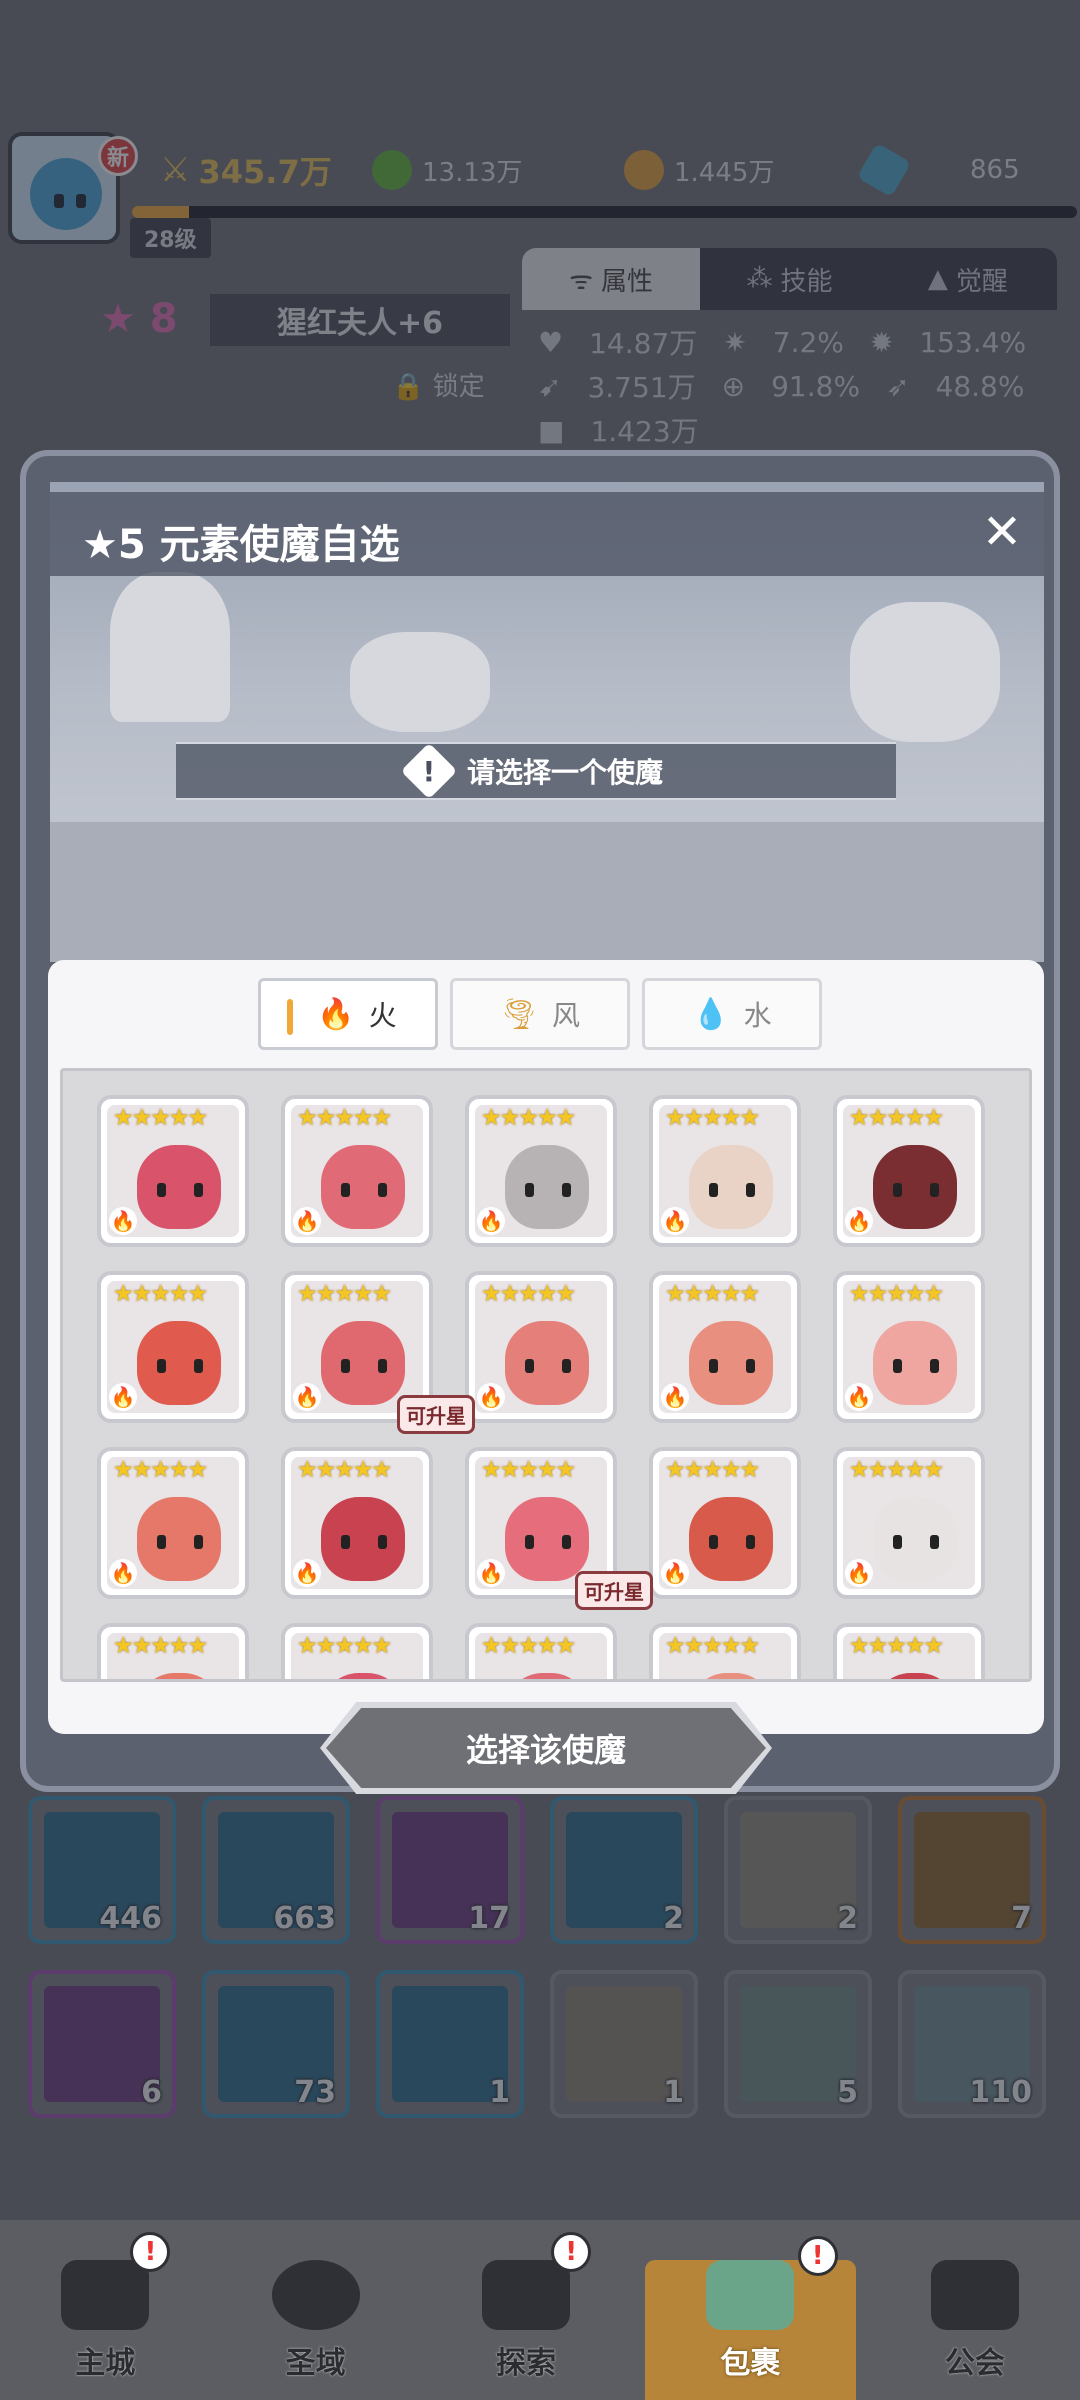  Describe the element at coordinates (105, 2295) in the screenshot. I see `castle-icon` at that location.